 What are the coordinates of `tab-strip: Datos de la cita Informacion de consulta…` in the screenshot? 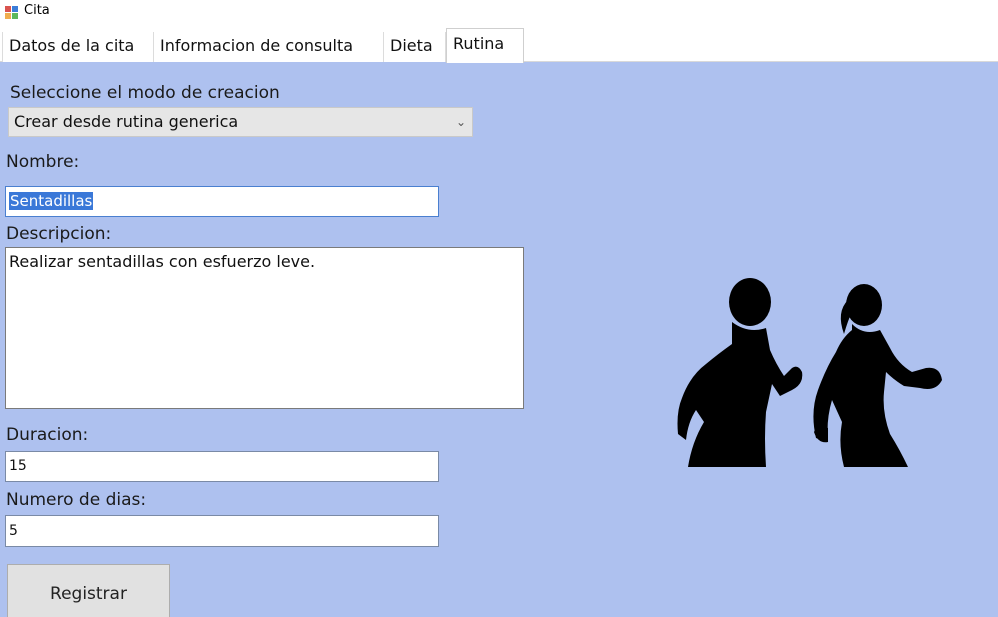 It's located at (499, 45).